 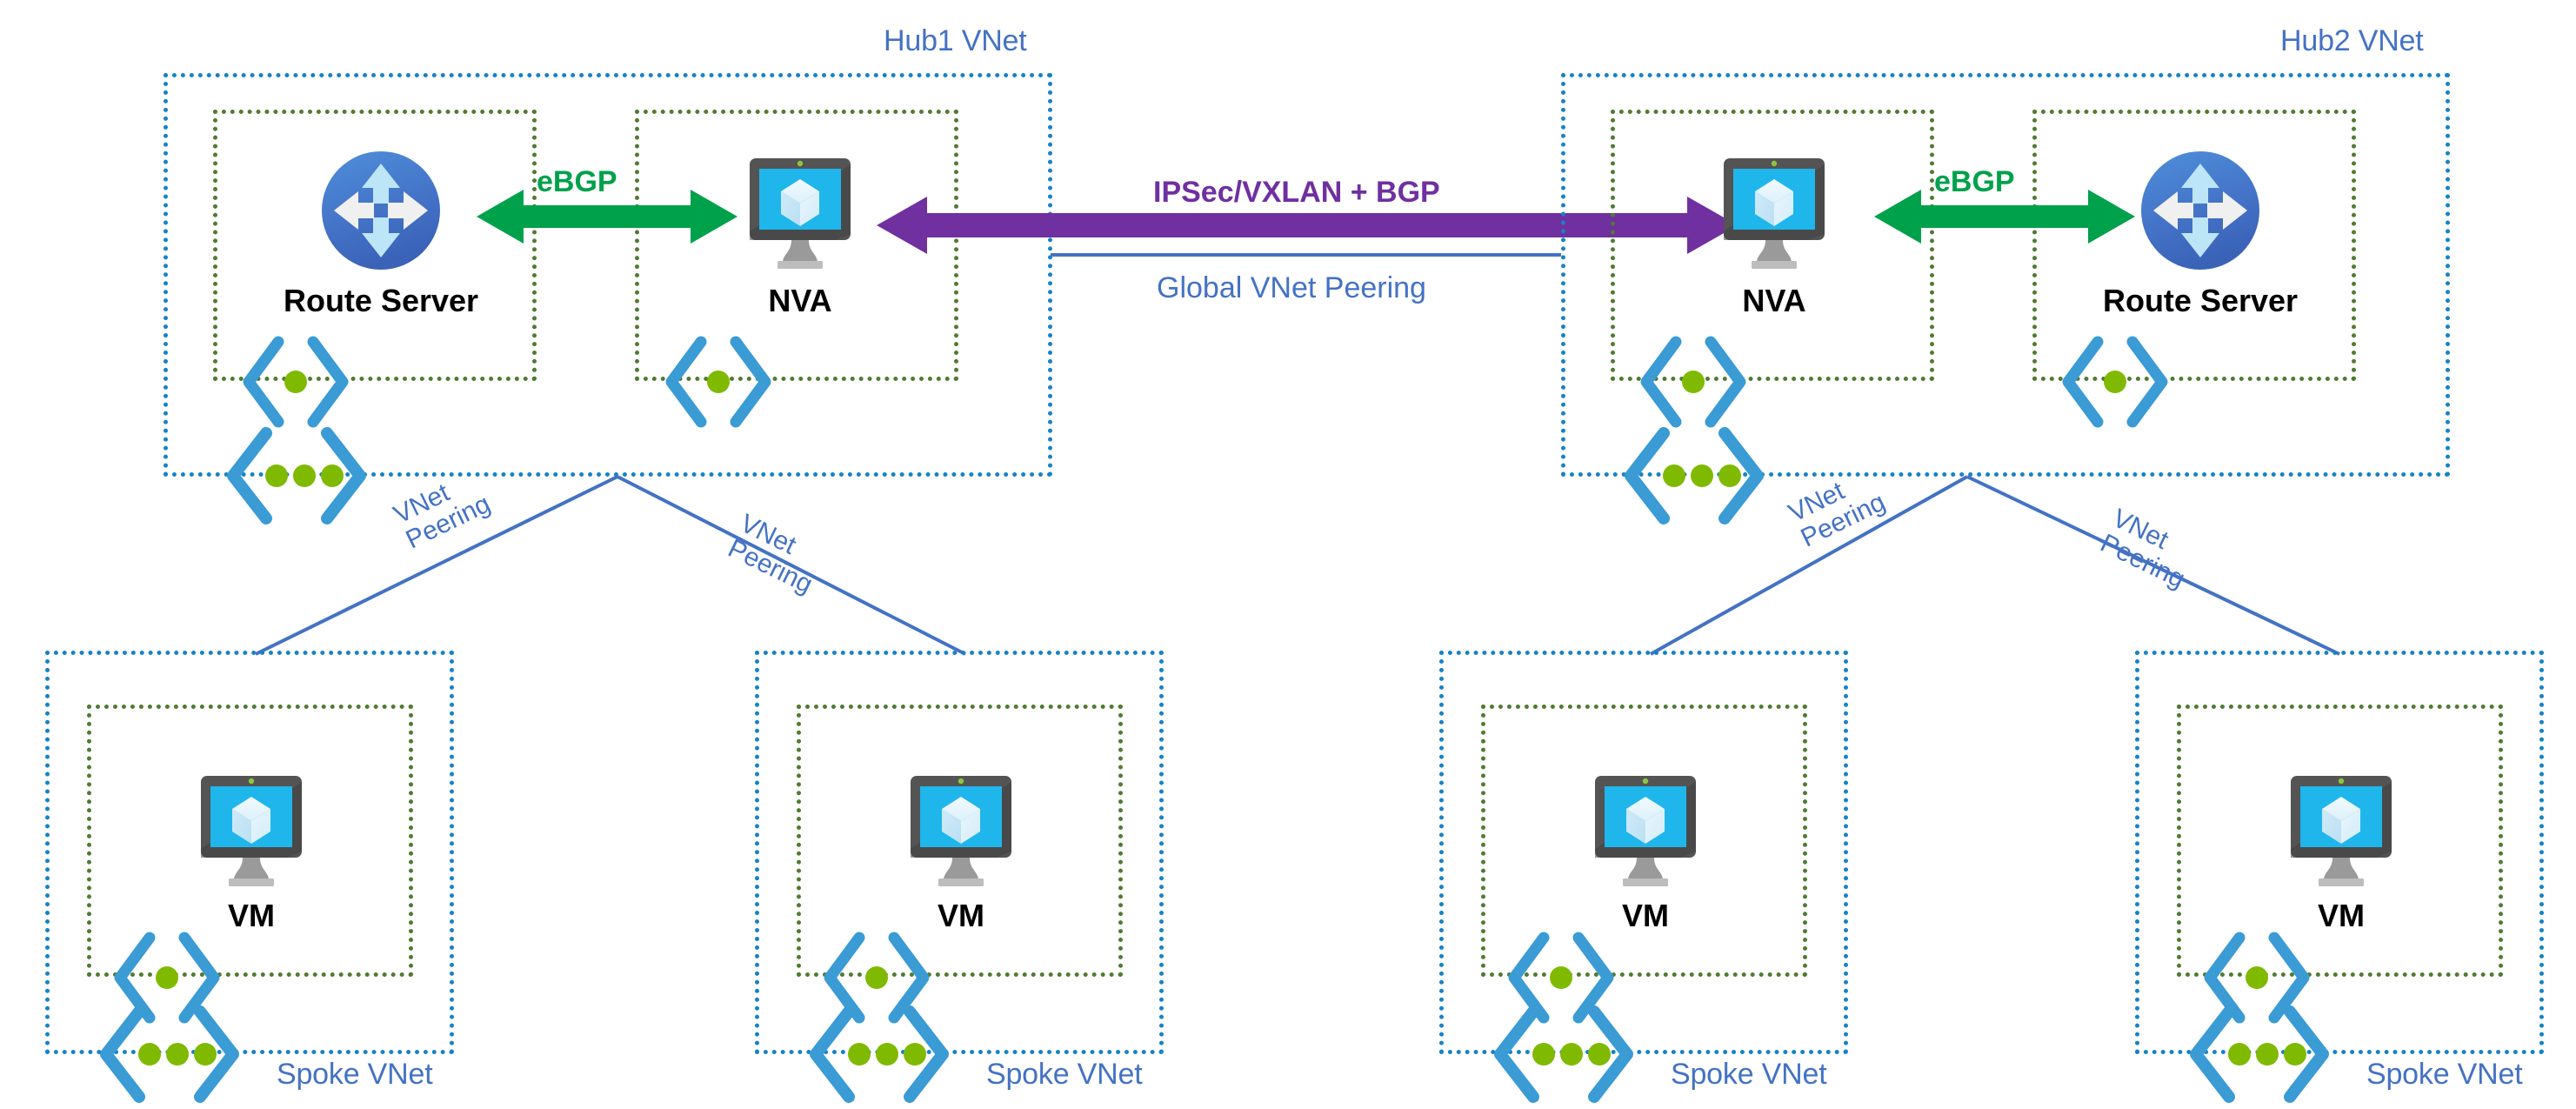 I want to click on spoke3-vm-label: VM, so click(x=1645, y=915).